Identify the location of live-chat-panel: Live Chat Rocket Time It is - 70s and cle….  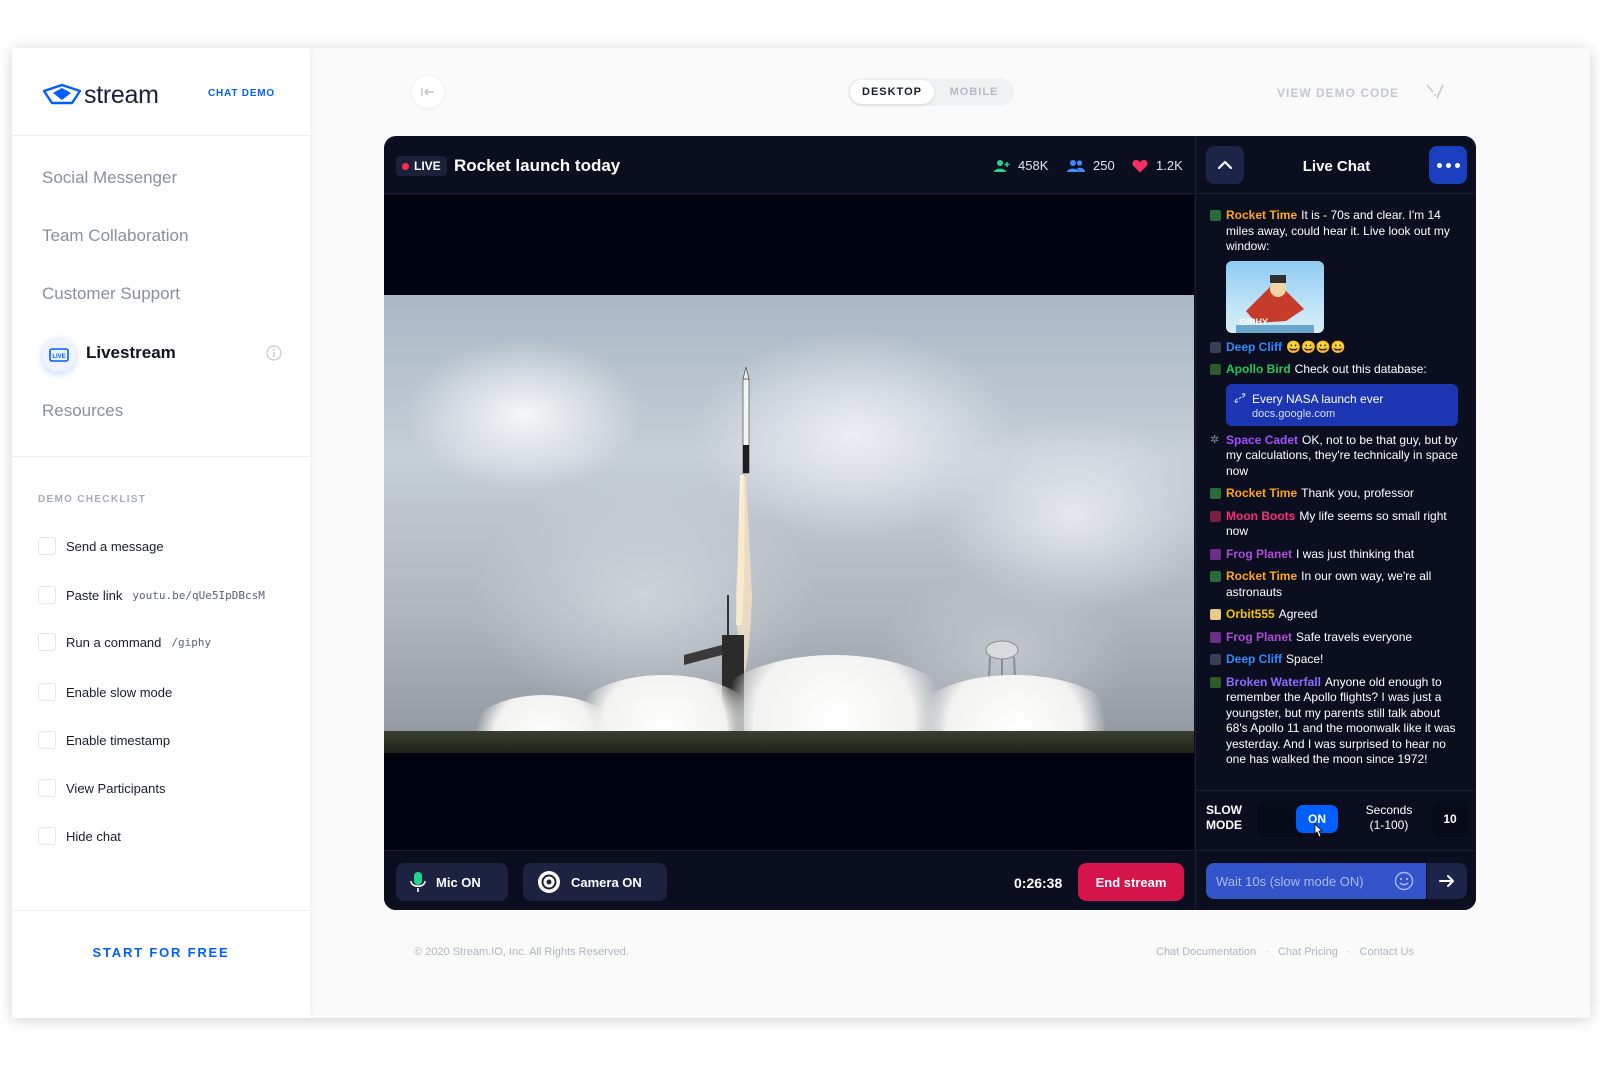
(1335, 523).